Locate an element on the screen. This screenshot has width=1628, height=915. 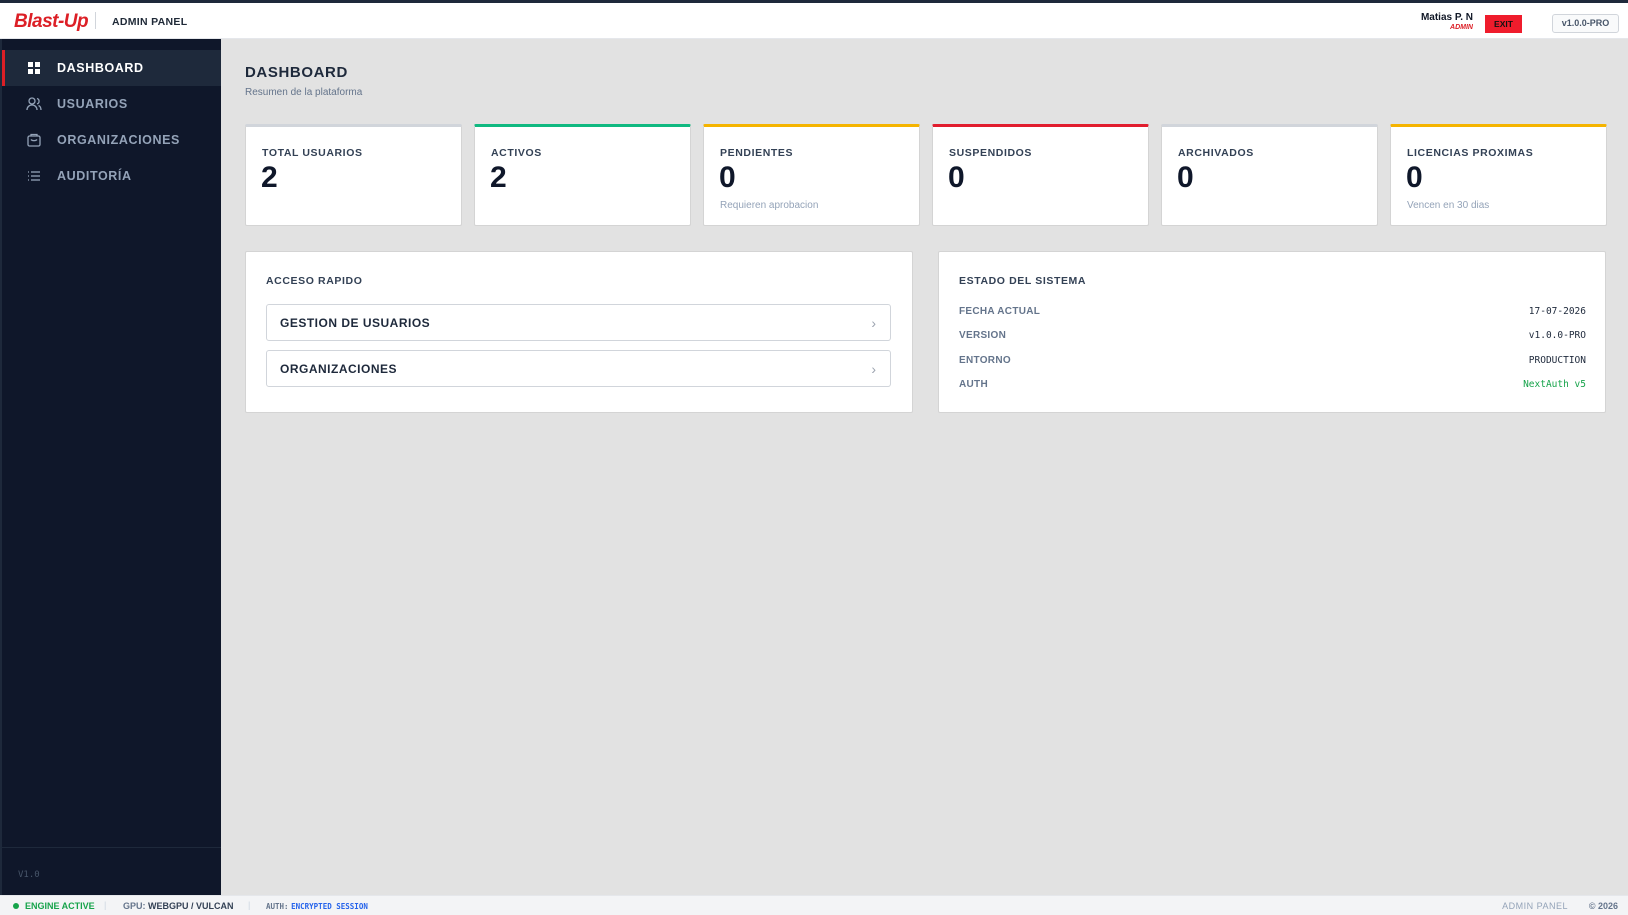
version-badge: v1.0.0-PRO is located at coordinates (1585, 23).